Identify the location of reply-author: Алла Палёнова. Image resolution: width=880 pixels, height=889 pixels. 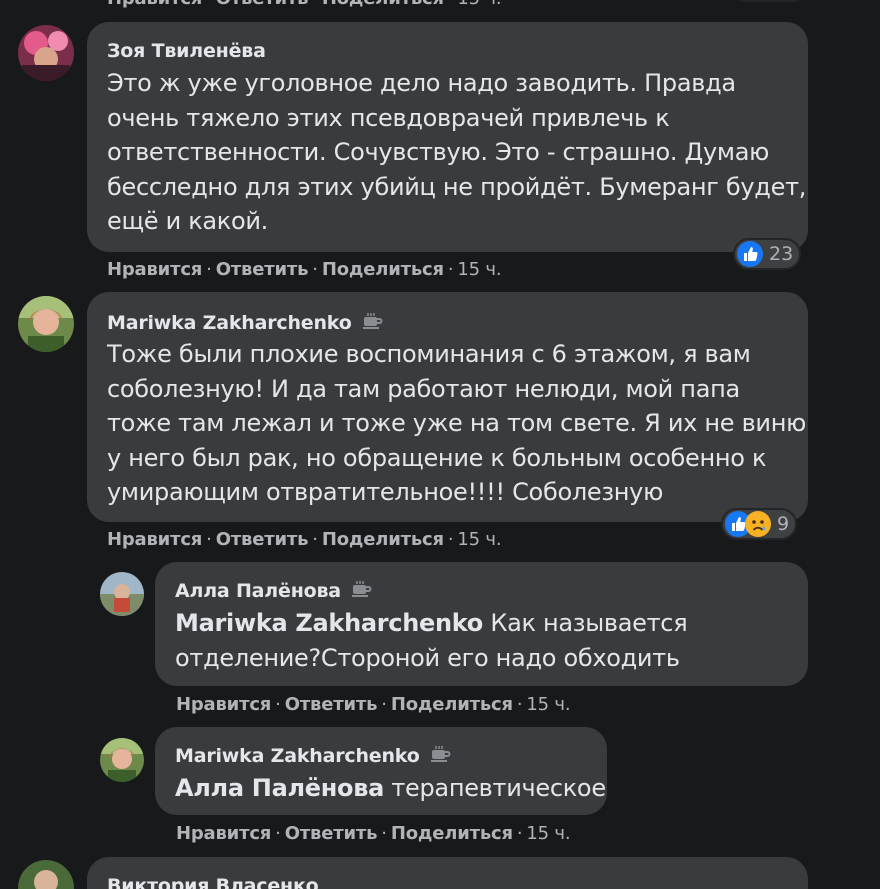
(274, 591).